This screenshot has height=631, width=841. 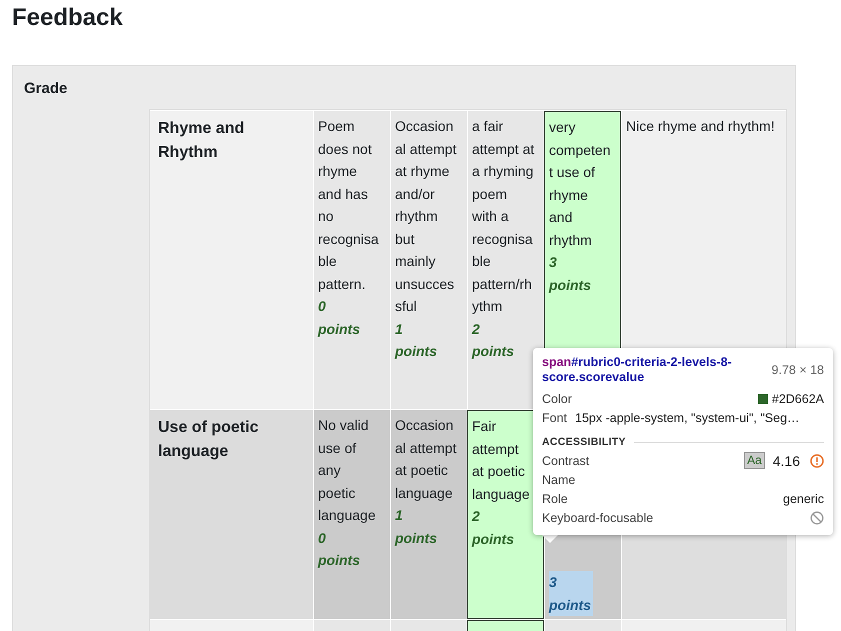 What do you see at coordinates (700, 126) in the screenshot?
I see `remark-text: Nice rhyme and rhythm!` at bounding box center [700, 126].